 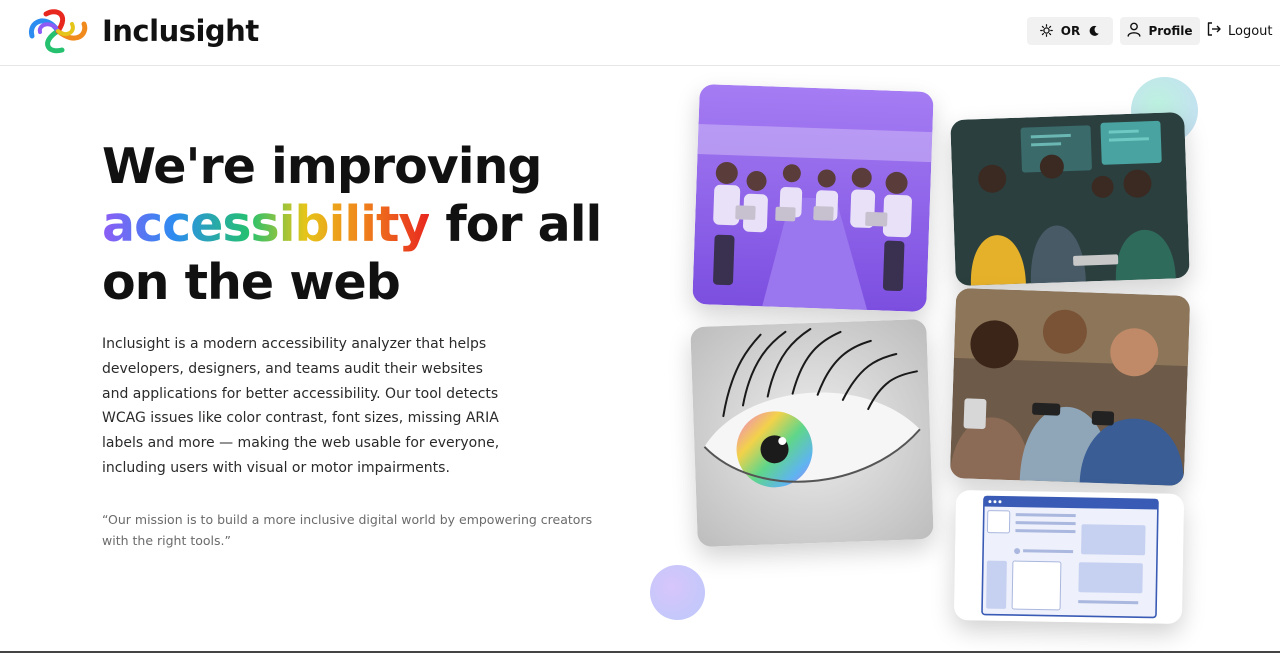 I want to click on sun-icon, so click(x=1046, y=31).